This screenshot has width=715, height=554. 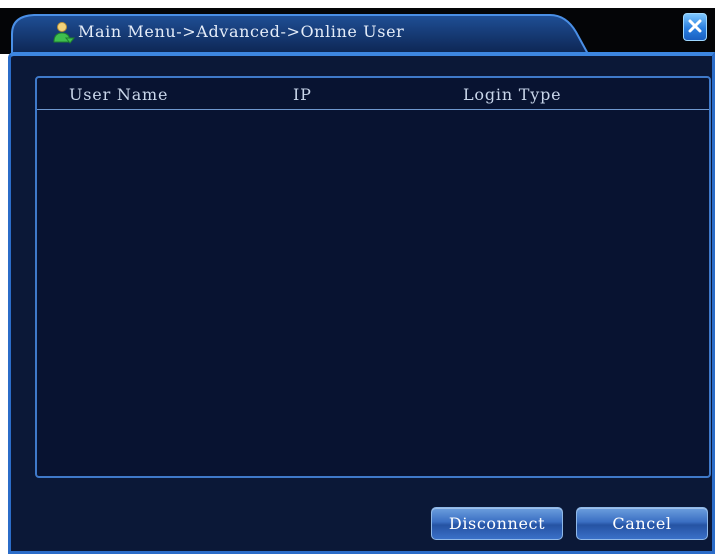 What do you see at coordinates (642, 523) in the screenshot?
I see `cancel-button: Cancel` at bounding box center [642, 523].